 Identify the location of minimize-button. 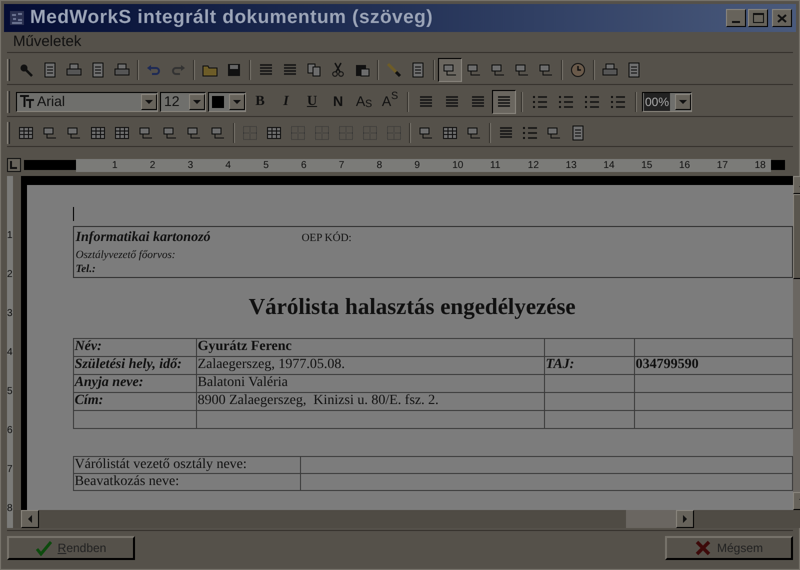
(736, 18).